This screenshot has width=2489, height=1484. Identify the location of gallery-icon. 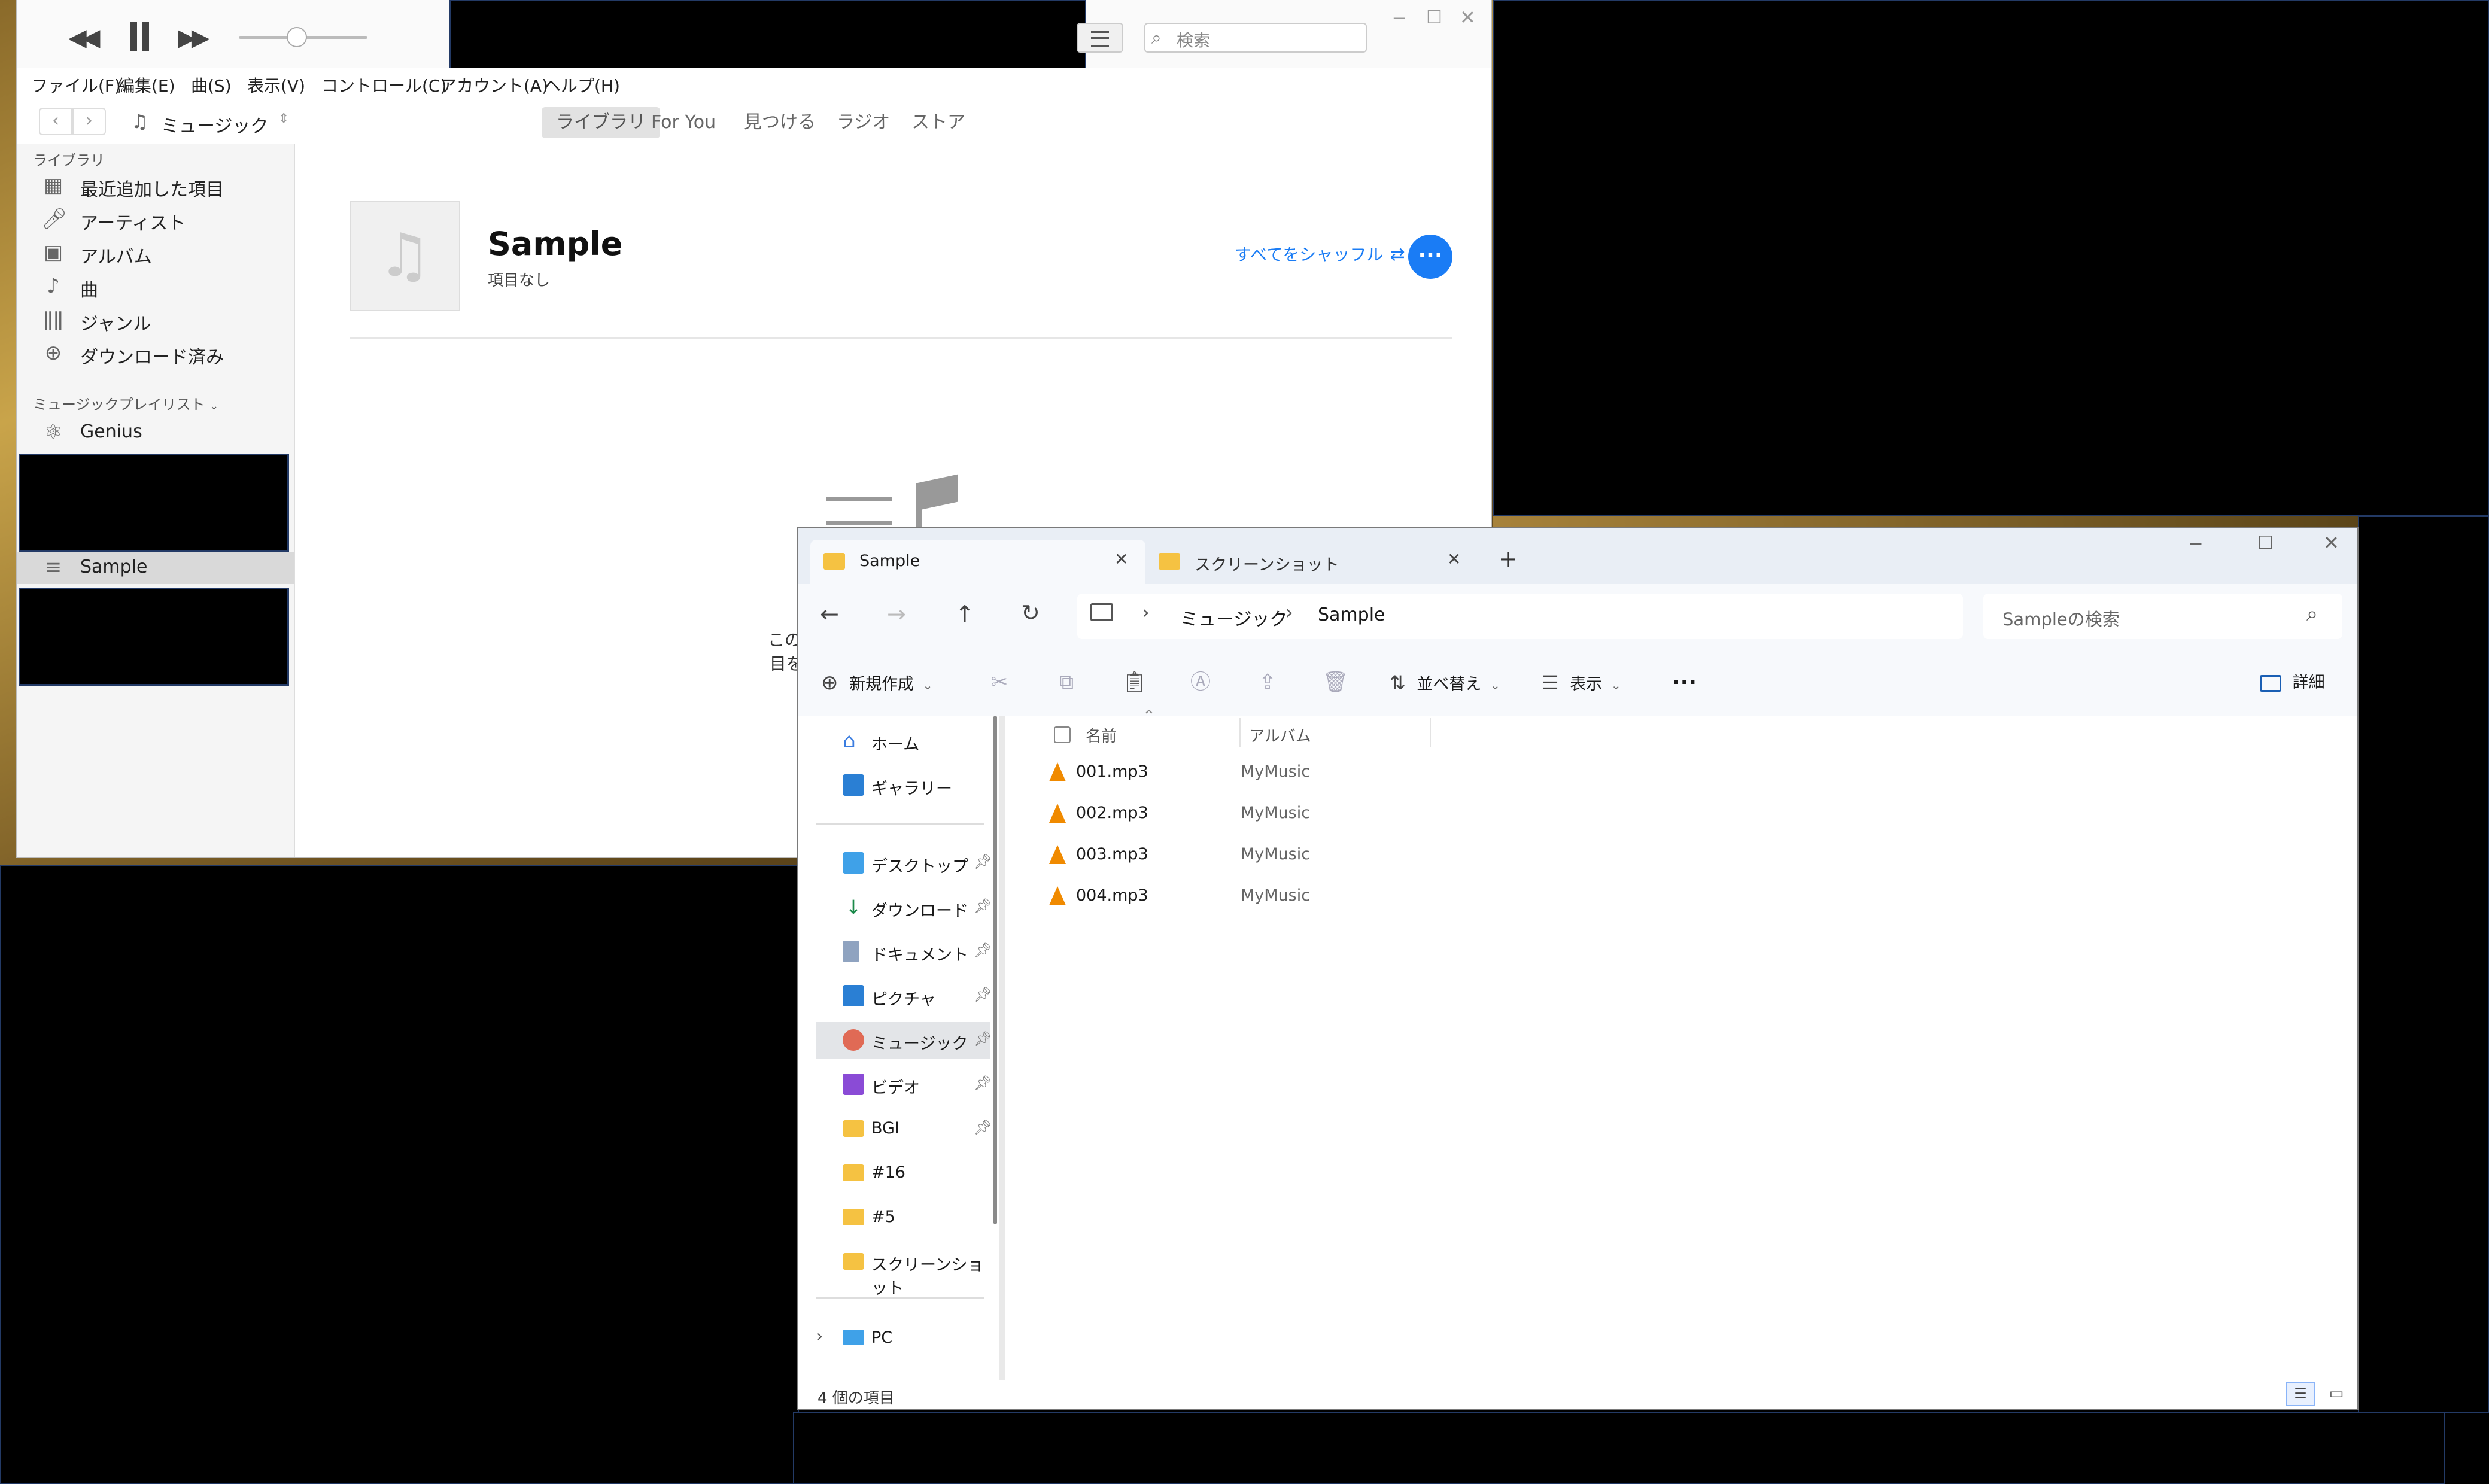
(853, 785).